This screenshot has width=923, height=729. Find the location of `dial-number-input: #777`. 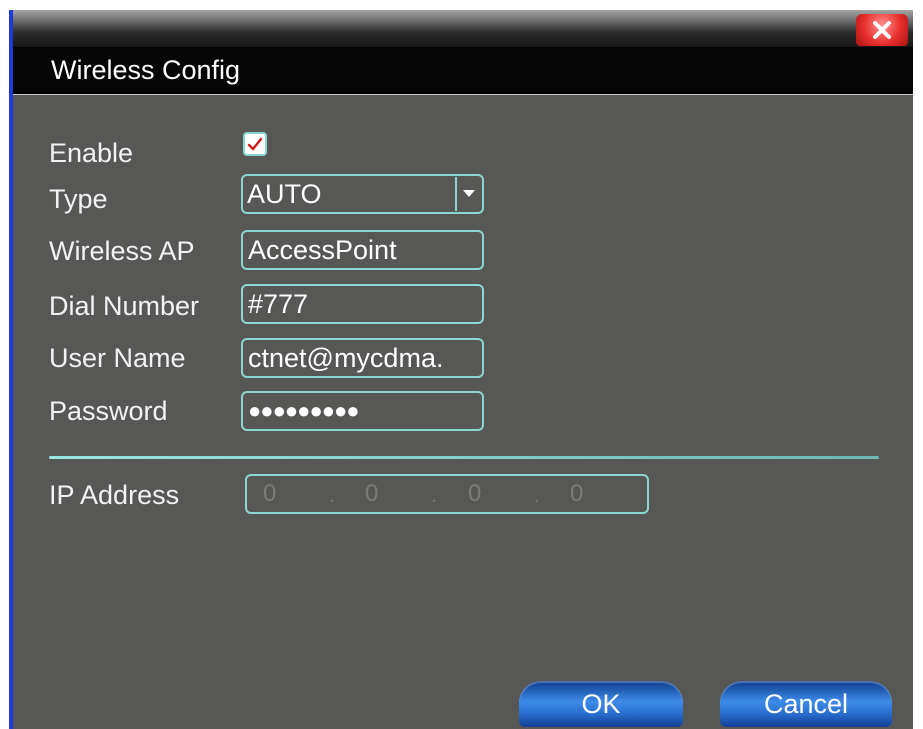

dial-number-input: #777 is located at coordinates (362, 304).